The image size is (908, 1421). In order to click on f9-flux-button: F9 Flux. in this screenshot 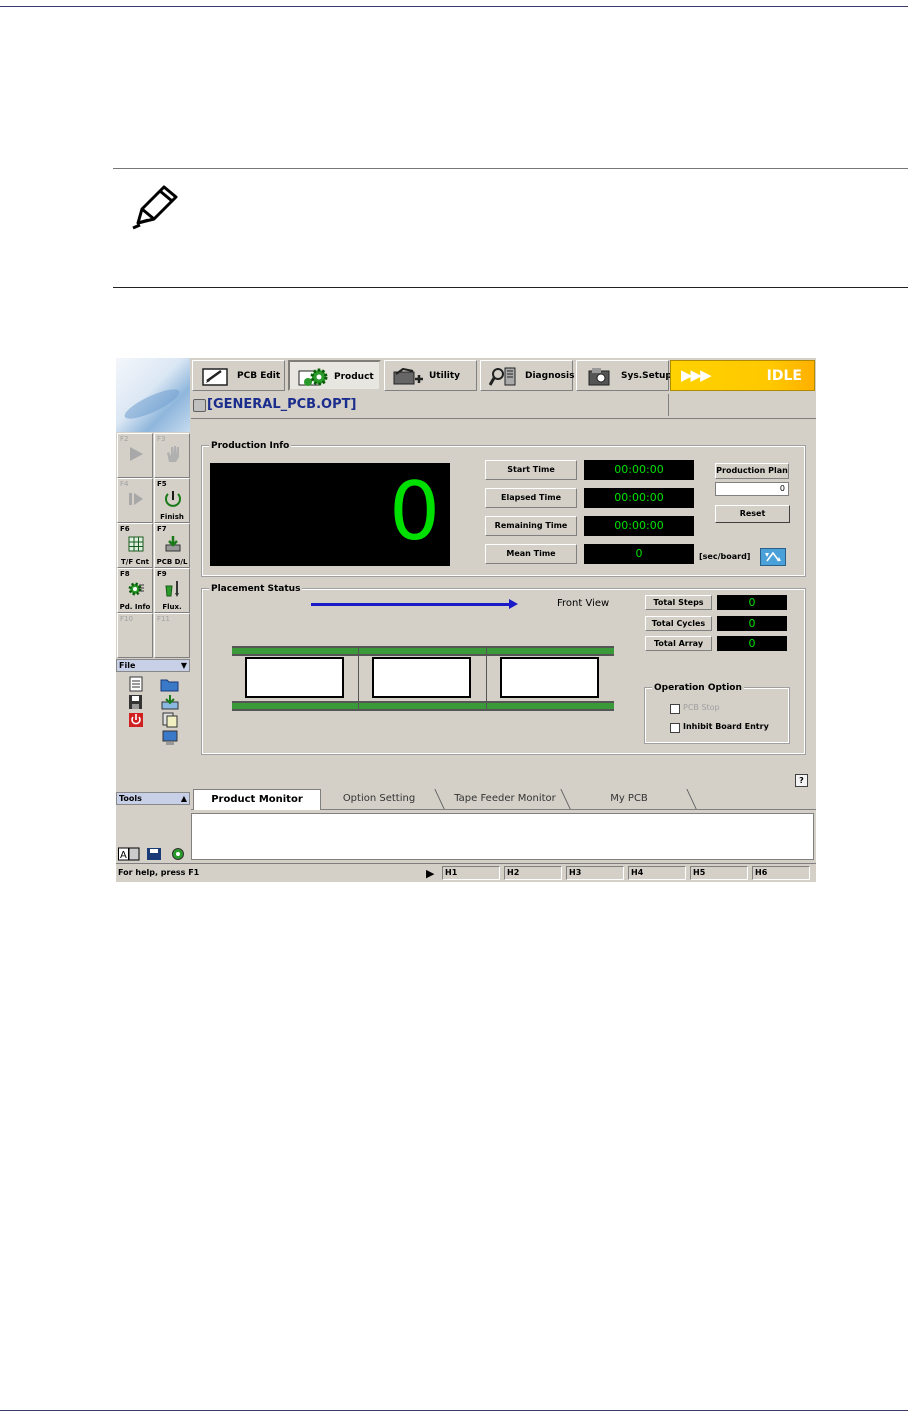, I will do `click(172, 590)`.